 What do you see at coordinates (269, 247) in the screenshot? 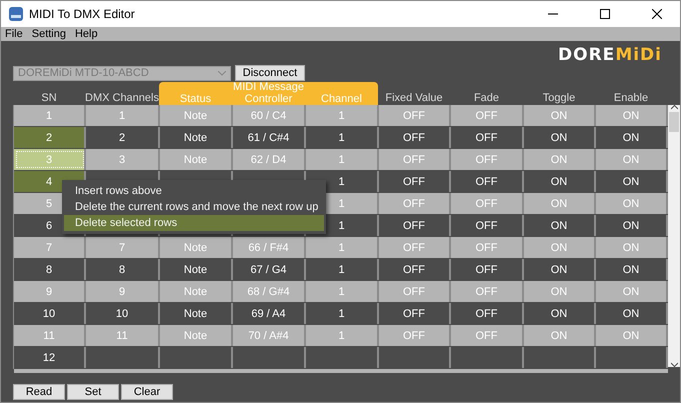
I see `table-cell: 66 / F#4` at bounding box center [269, 247].